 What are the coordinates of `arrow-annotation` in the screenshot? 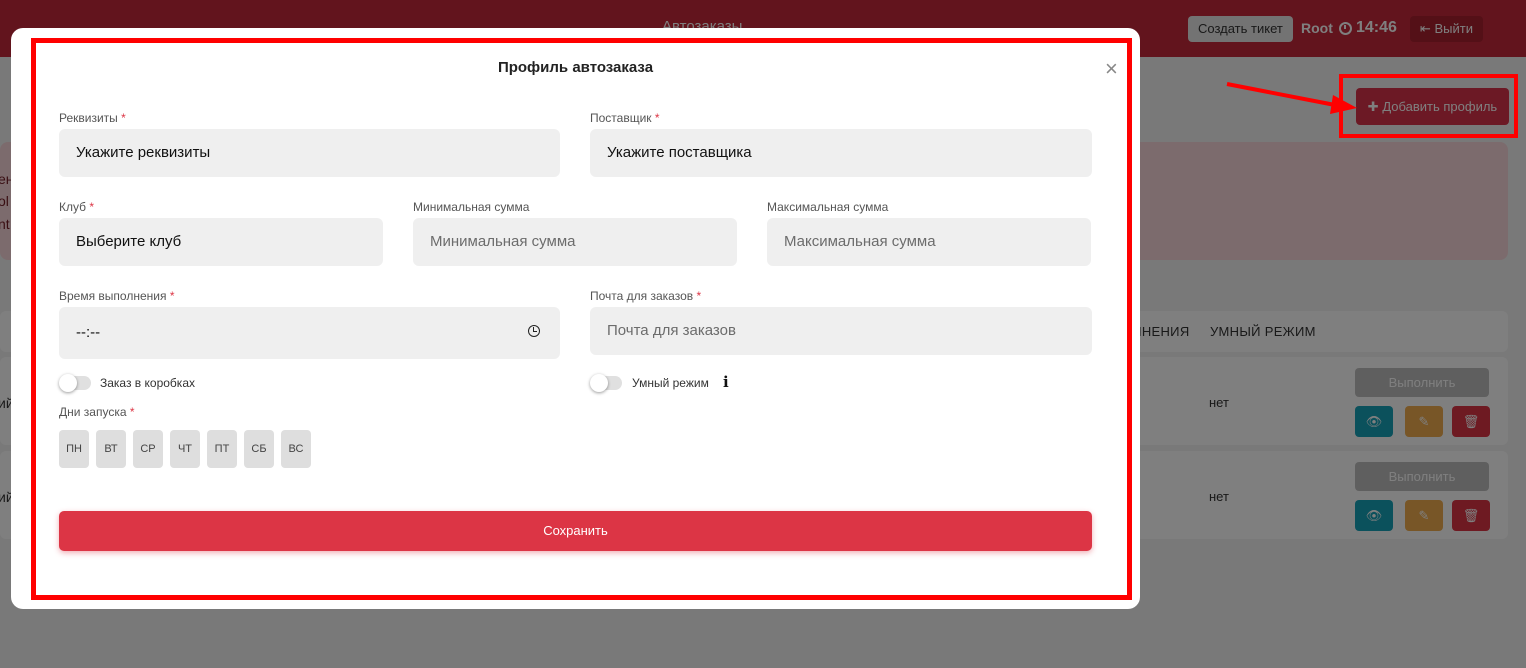 It's located at (1291, 98).